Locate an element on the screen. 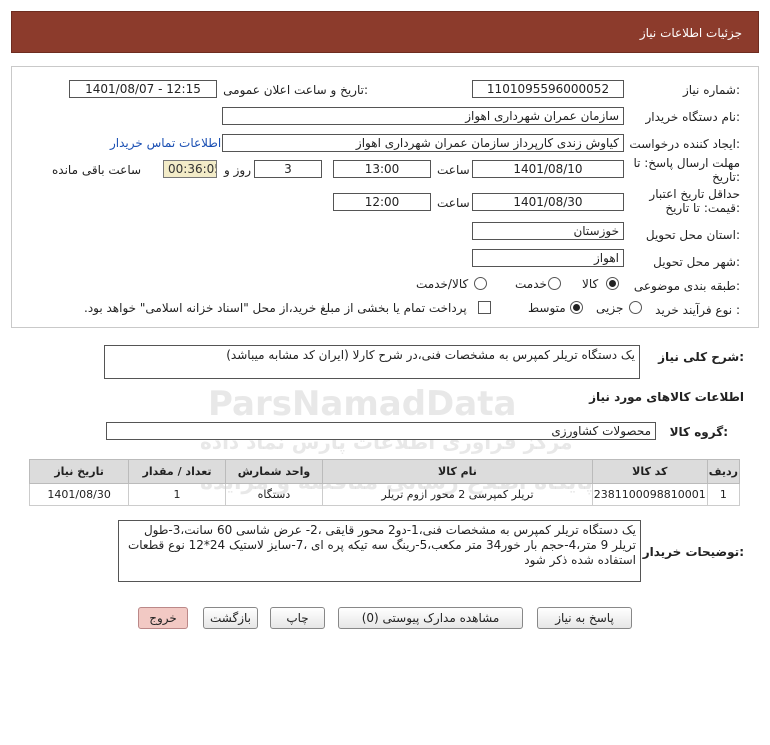 The width and height of the screenshot is (770, 745). announce-datetime-label: تاریخ و ساعت اعلان عمومی: is located at coordinates (295, 90).